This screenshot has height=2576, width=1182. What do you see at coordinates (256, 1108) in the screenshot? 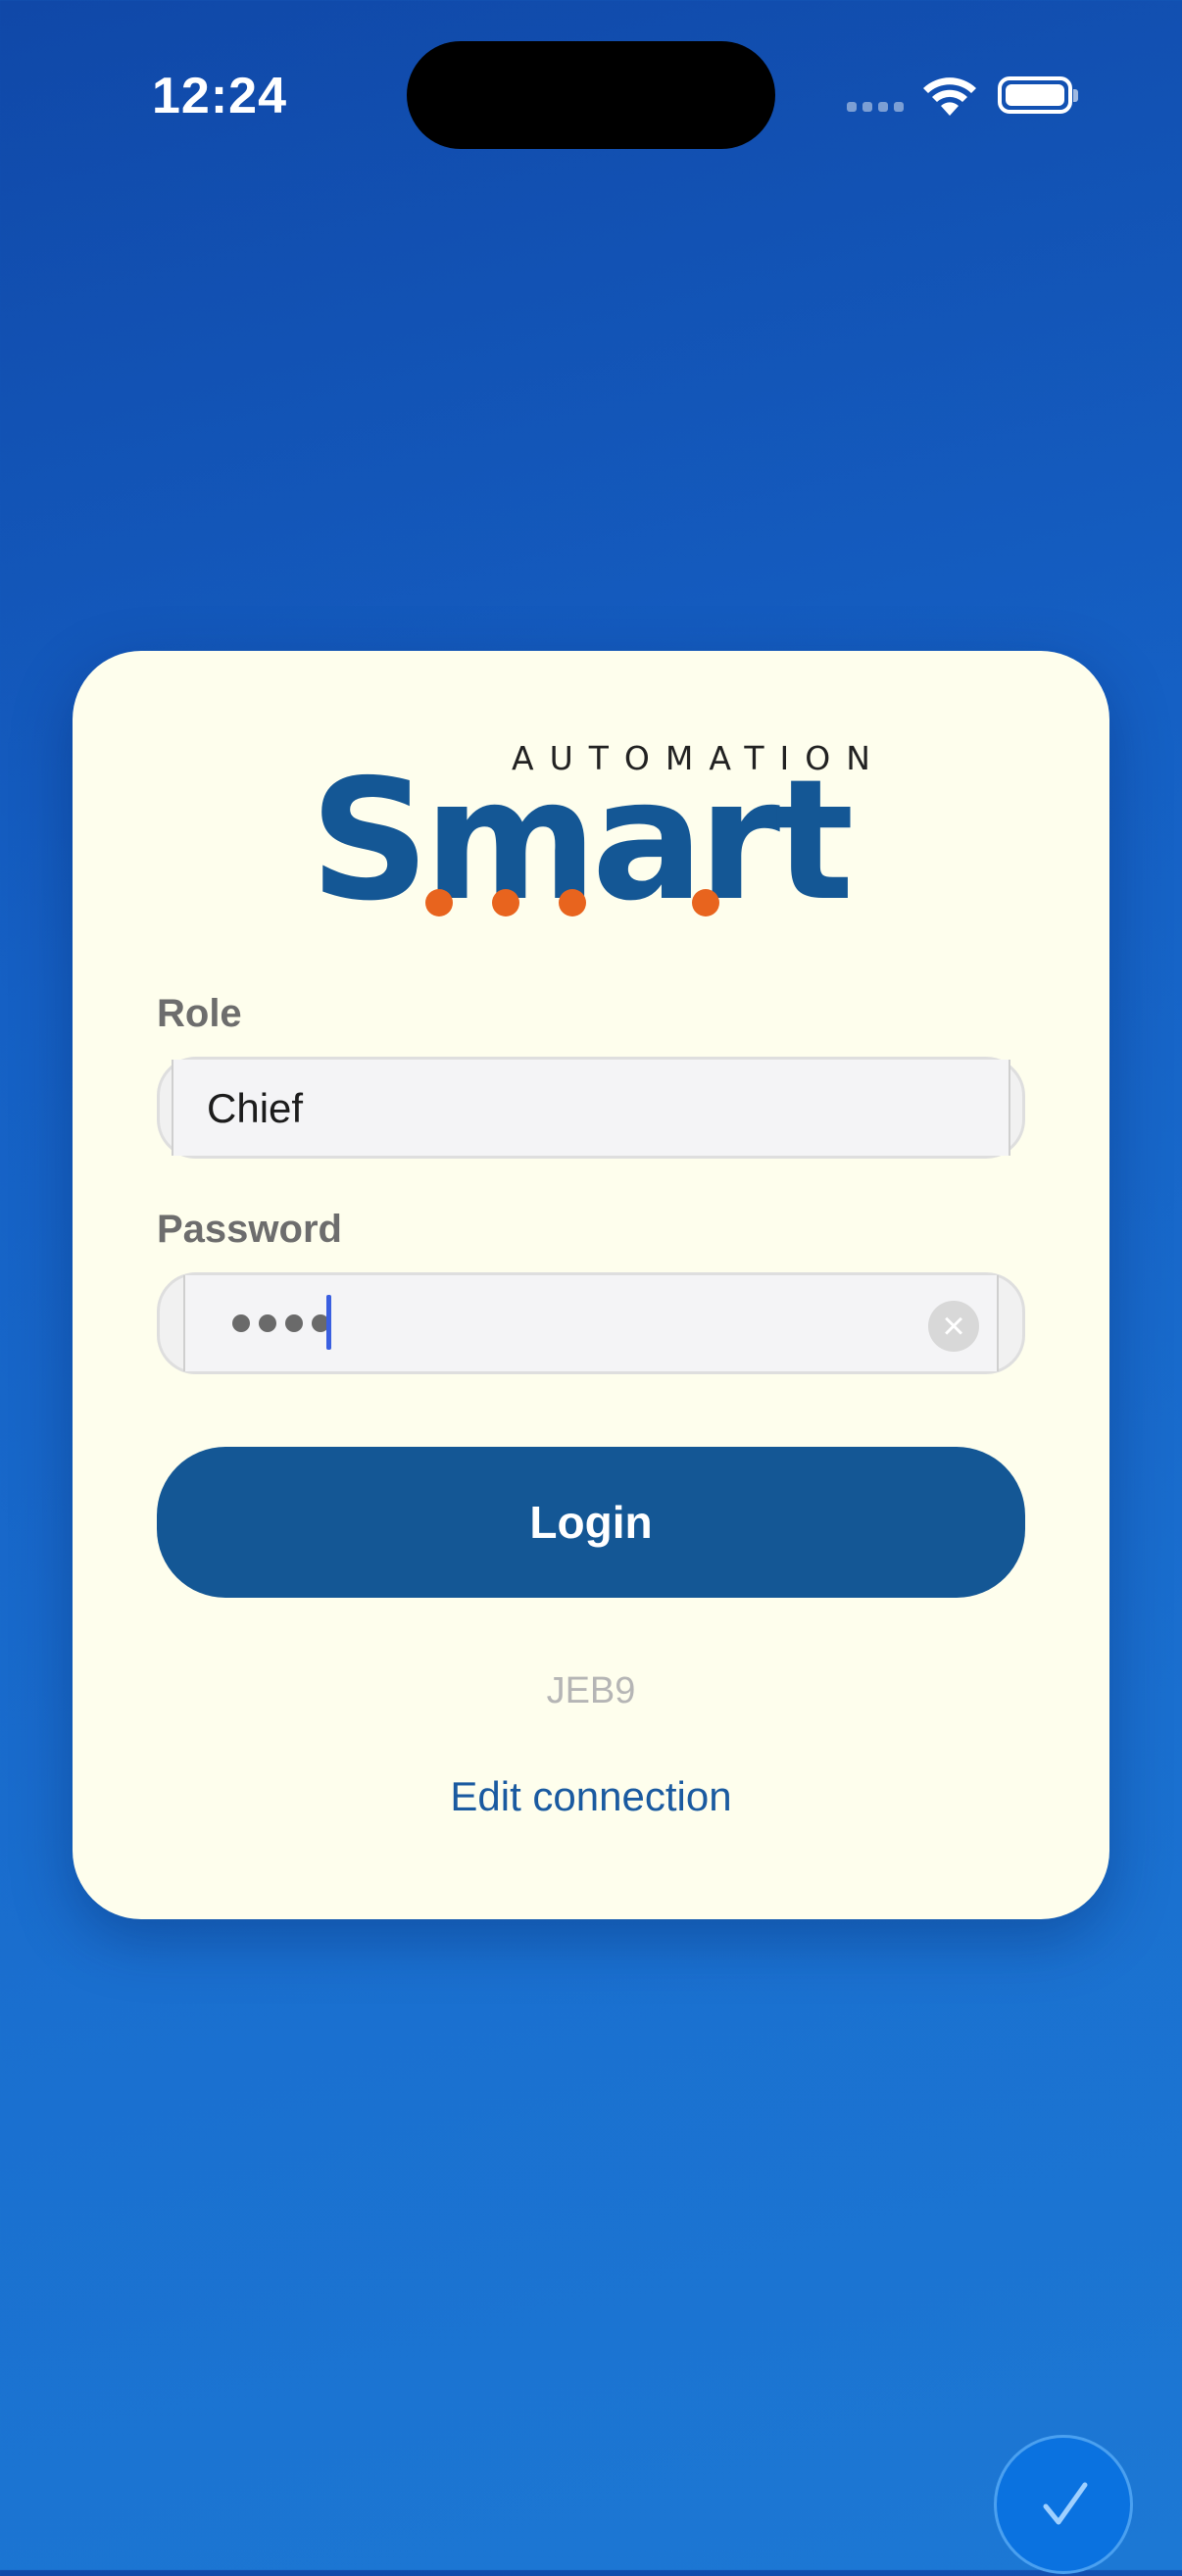
I see `role-value: Chief` at bounding box center [256, 1108].